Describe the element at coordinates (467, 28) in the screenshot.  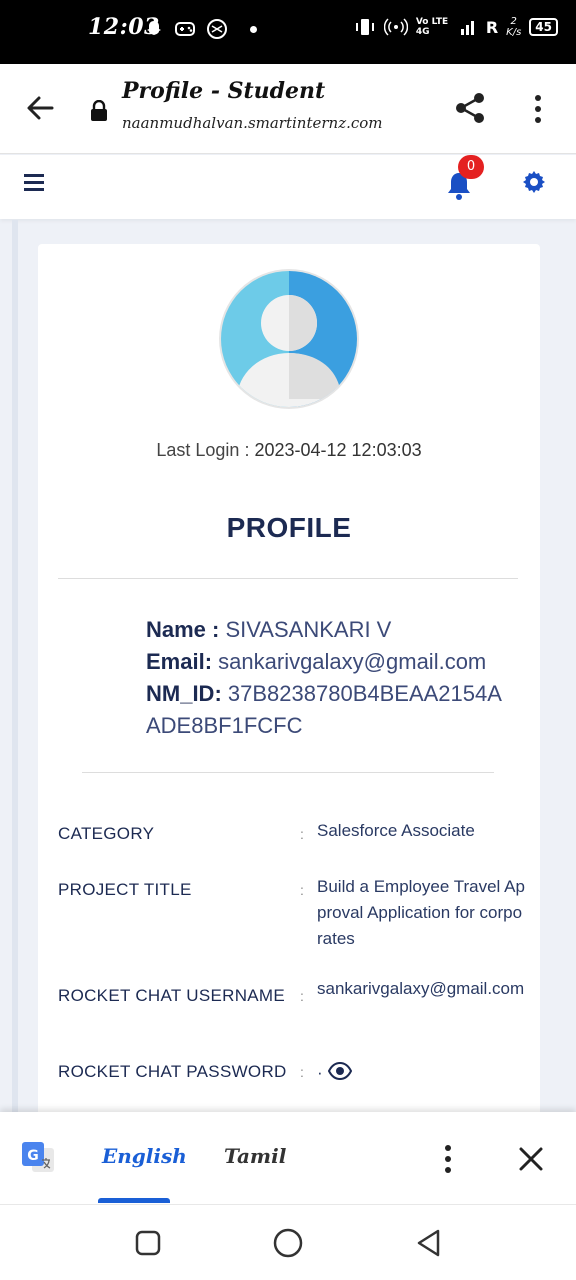
I see `signal-icon` at that location.